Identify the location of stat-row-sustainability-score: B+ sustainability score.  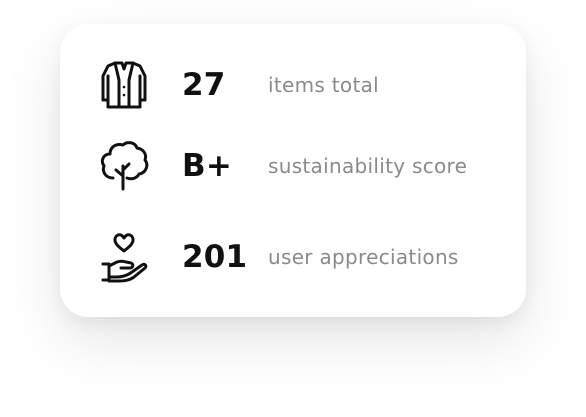
(293, 166).